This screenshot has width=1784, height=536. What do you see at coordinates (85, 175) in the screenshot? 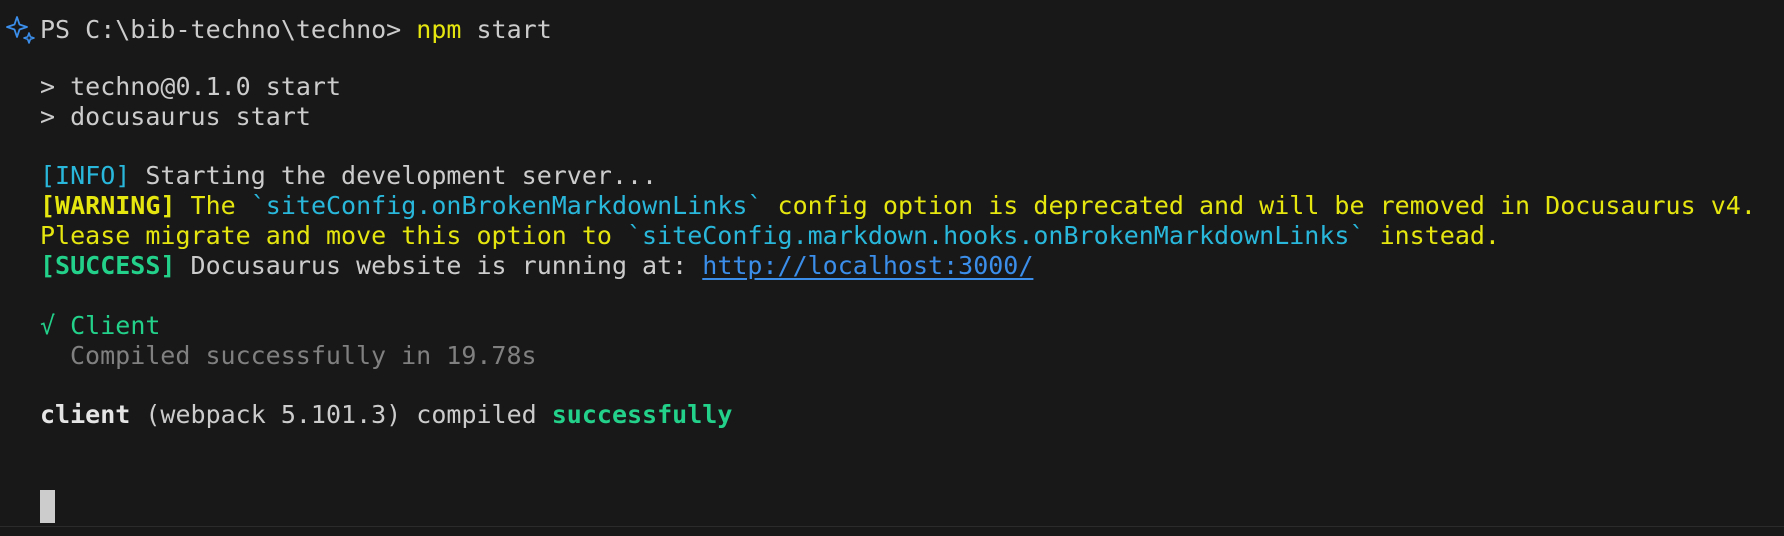
I see `info-tag: [INFO]` at bounding box center [85, 175].